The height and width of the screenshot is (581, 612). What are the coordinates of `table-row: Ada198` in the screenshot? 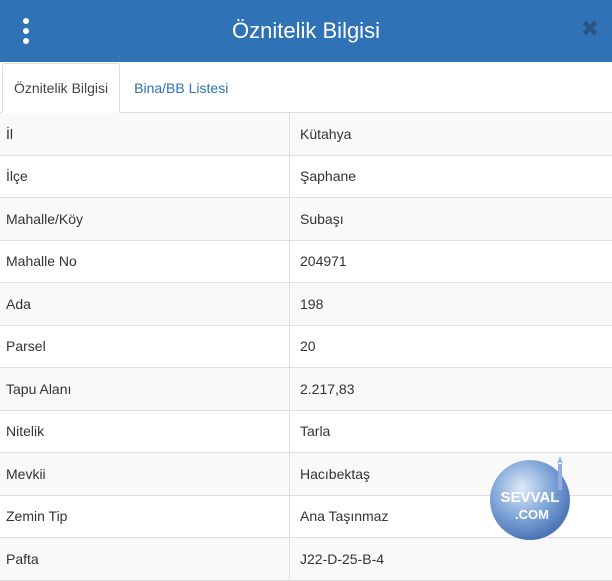 It's located at (306, 304).